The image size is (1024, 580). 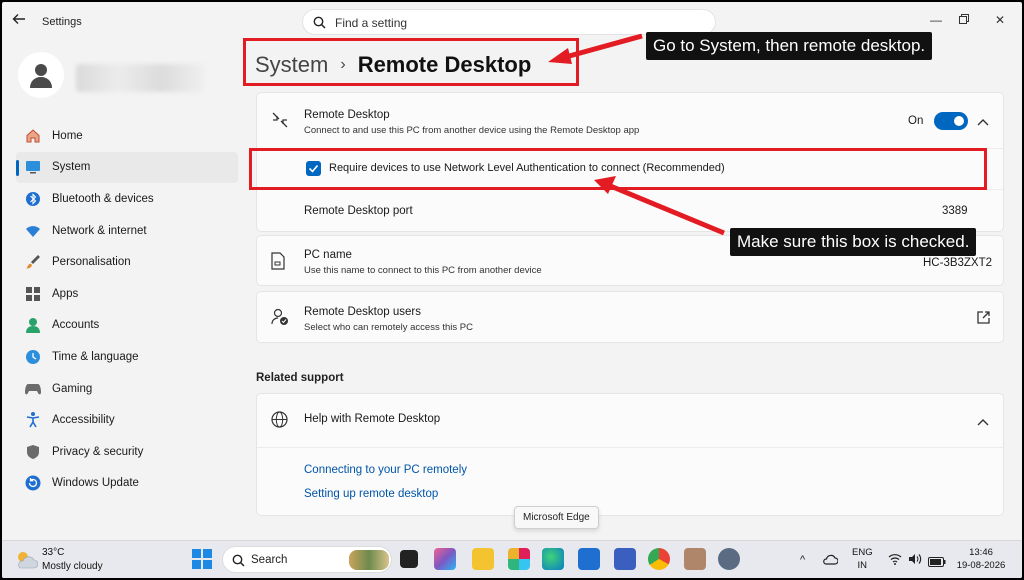 I want to click on sidebar-item-label: Apps, so click(x=65, y=293).